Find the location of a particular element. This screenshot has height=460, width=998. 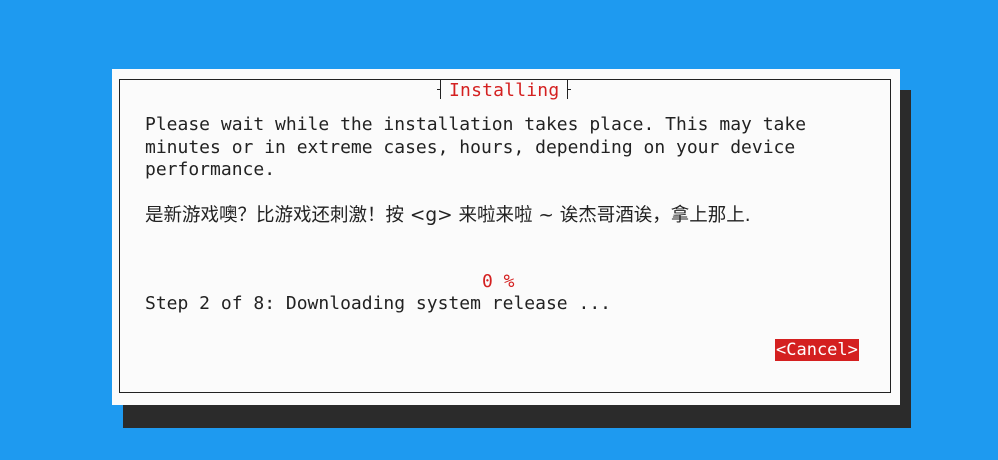

cancel-button: <Cancel> is located at coordinates (817, 350).